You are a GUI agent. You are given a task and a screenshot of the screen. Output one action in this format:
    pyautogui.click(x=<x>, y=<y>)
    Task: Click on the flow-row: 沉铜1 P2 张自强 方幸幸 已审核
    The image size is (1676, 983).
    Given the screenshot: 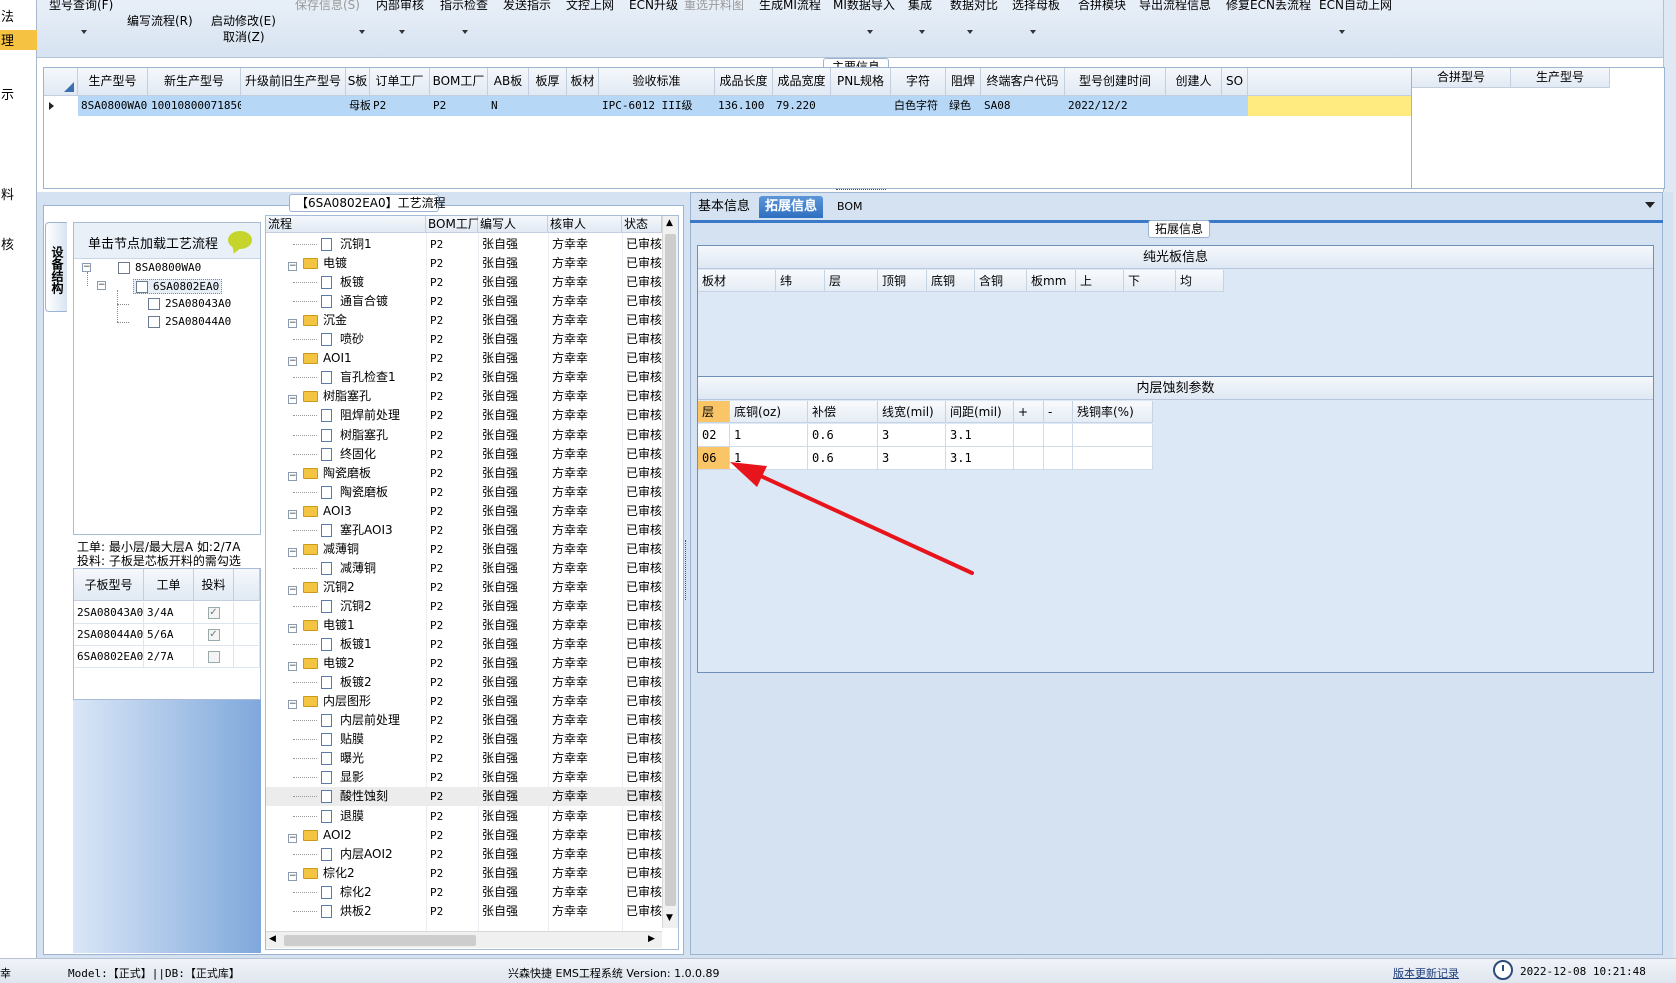 What is the action you would take?
    pyautogui.click(x=464, y=244)
    